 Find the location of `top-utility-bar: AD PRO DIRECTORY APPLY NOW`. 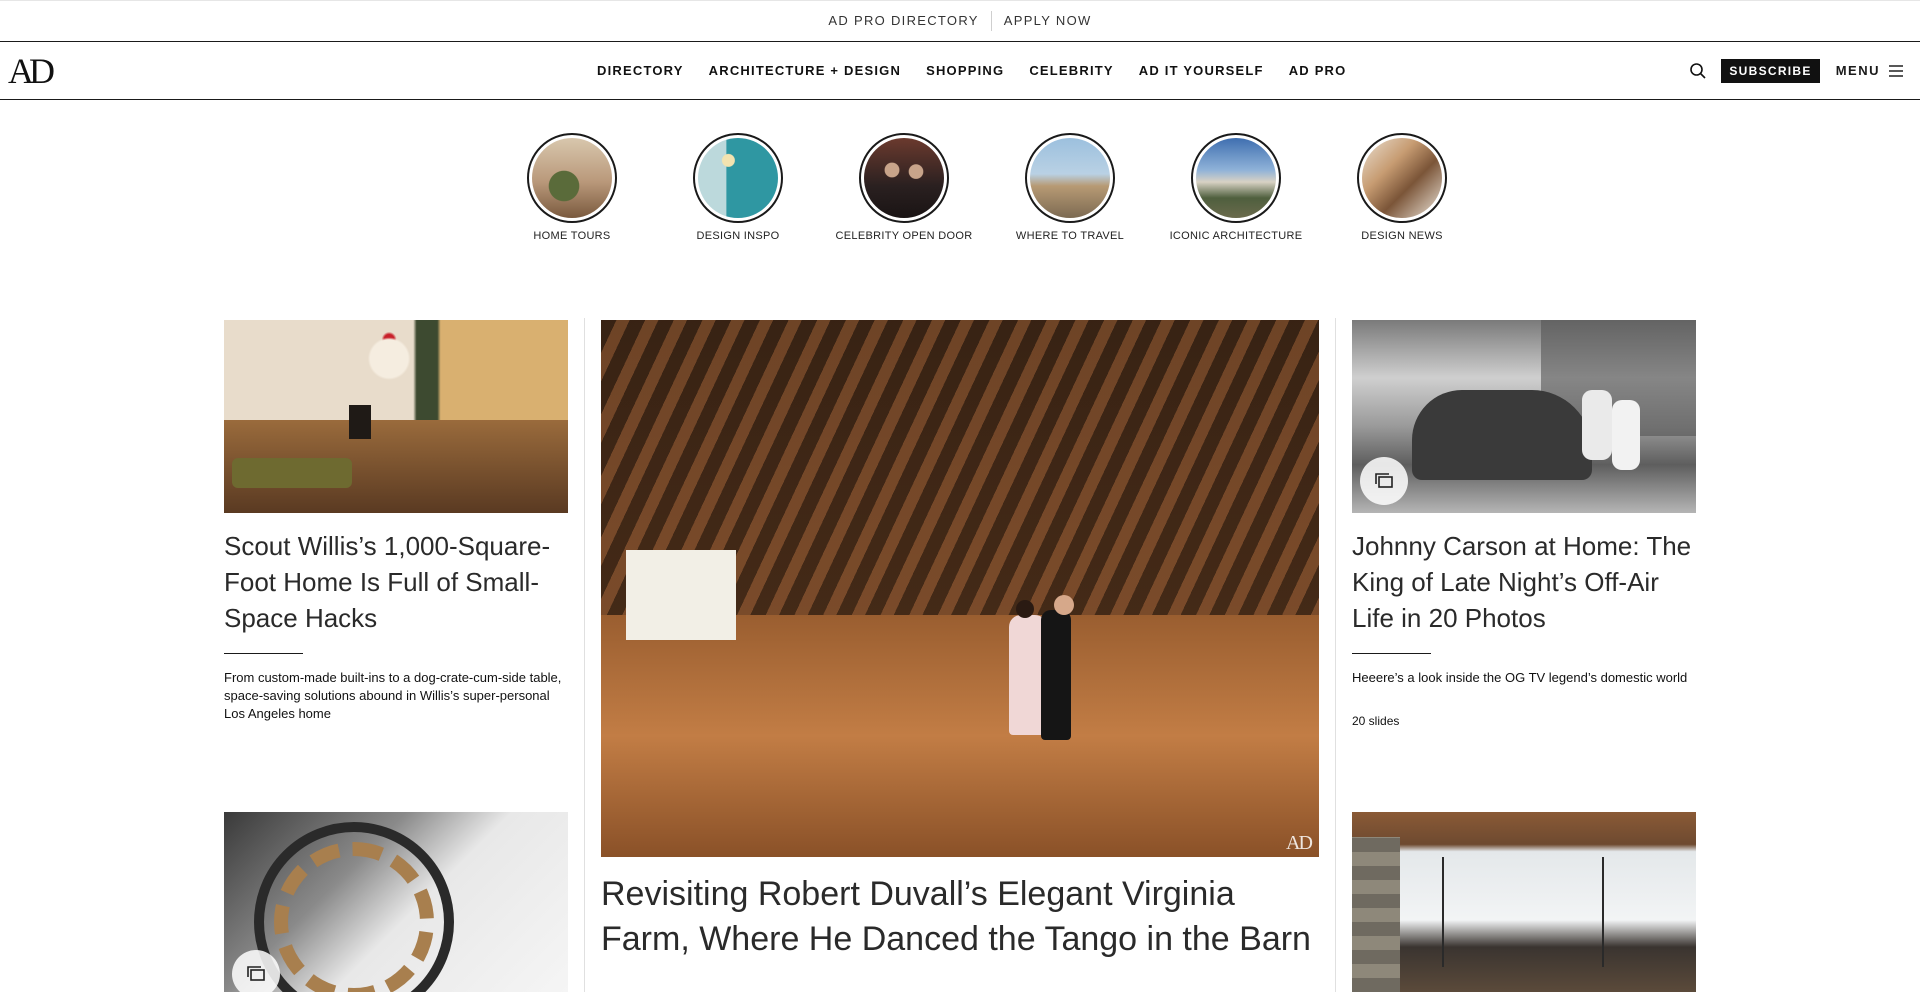

top-utility-bar: AD PRO DIRECTORY APPLY NOW is located at coordinates (960, 21).